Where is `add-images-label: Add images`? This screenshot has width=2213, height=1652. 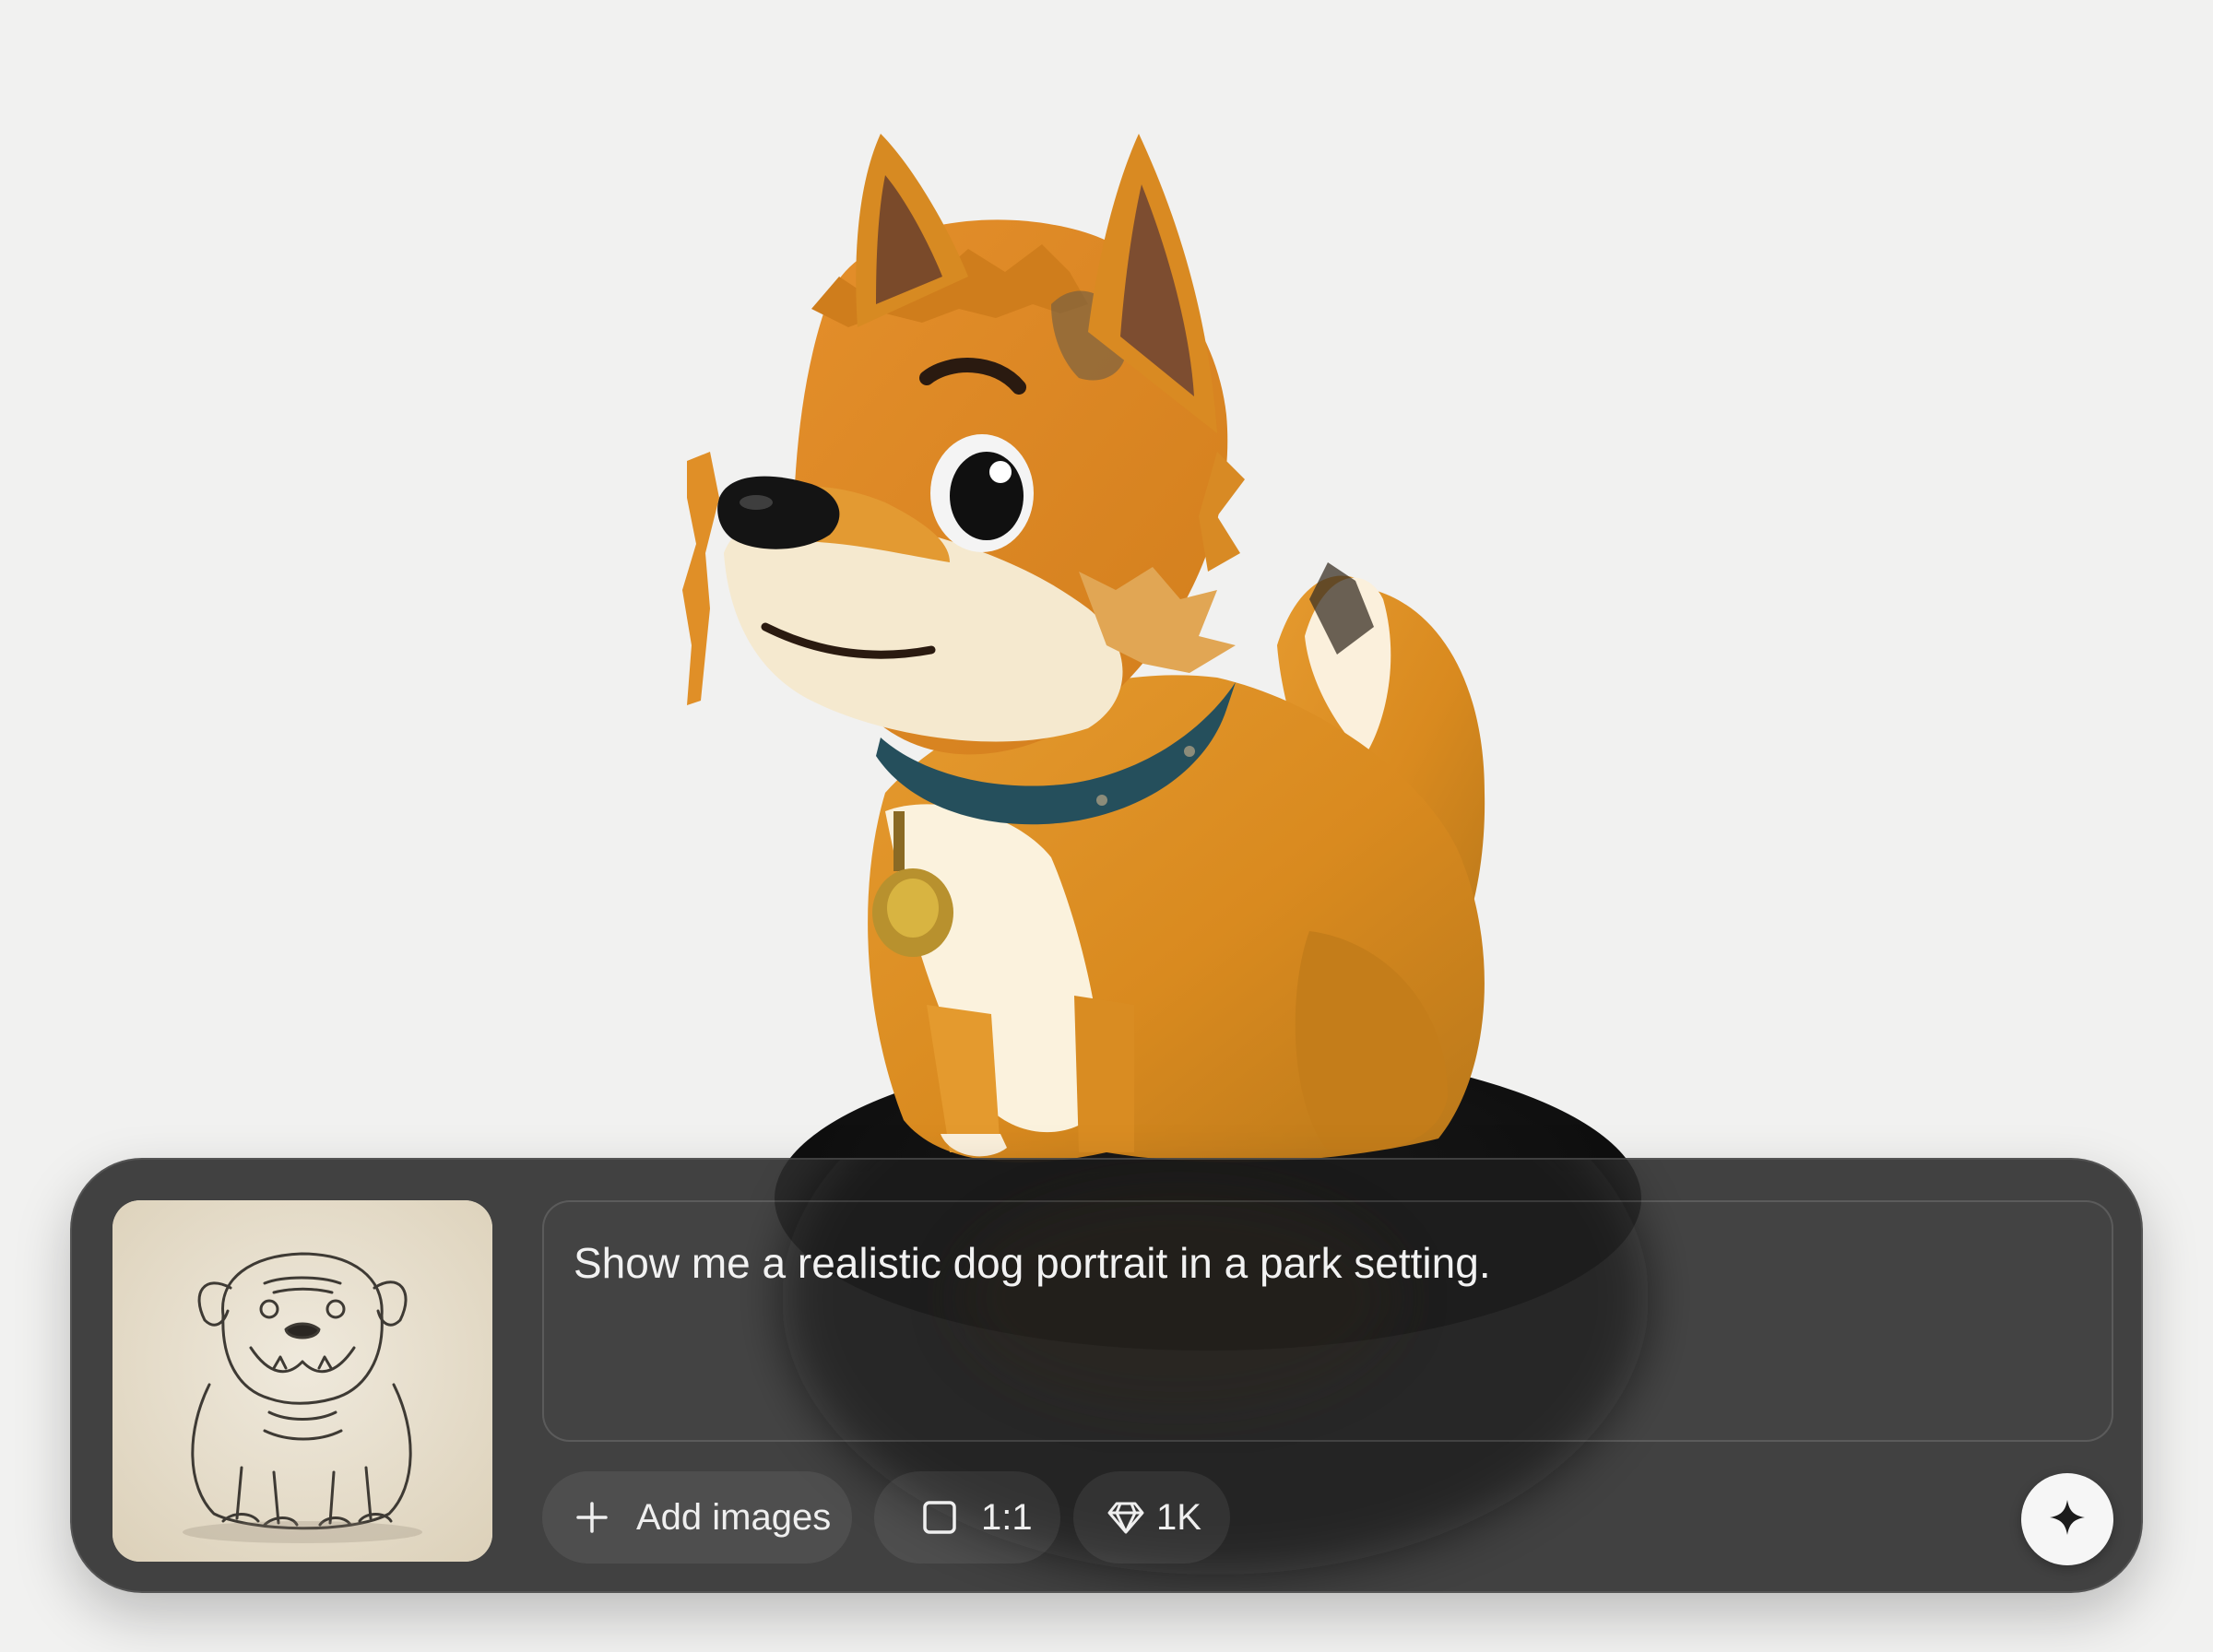 add-images-label: Add images is located at coordinates (734, 1517).